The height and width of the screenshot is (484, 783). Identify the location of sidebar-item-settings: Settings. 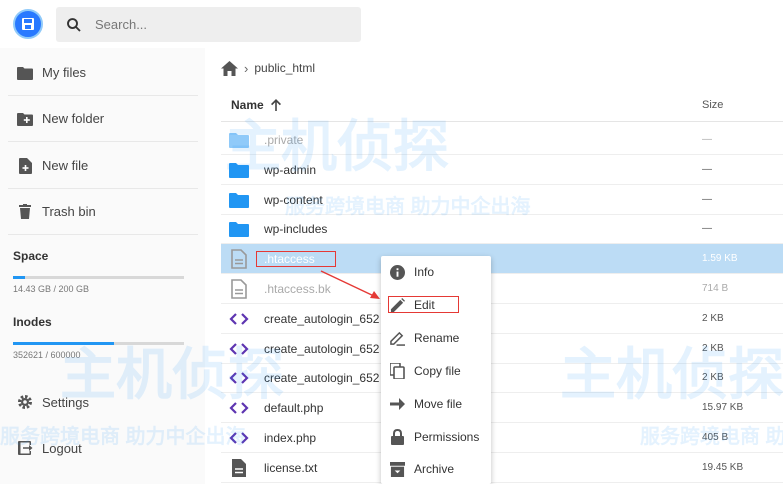
(103, 402).